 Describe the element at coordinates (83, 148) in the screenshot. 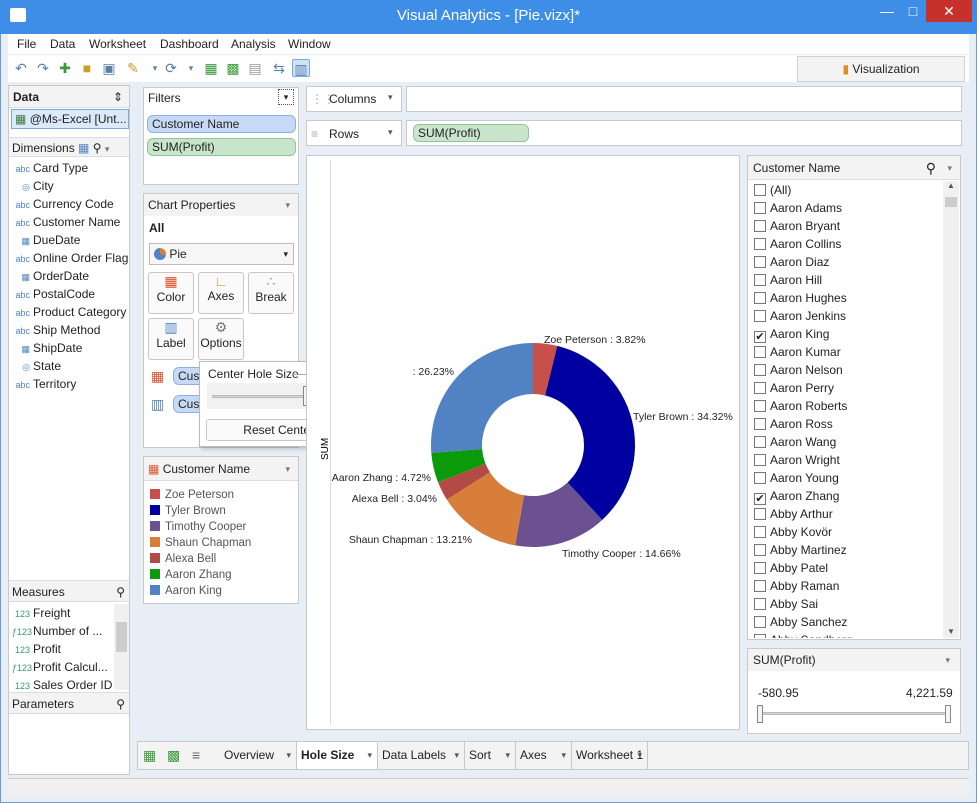

I see `table-icon: ▦` at that location.